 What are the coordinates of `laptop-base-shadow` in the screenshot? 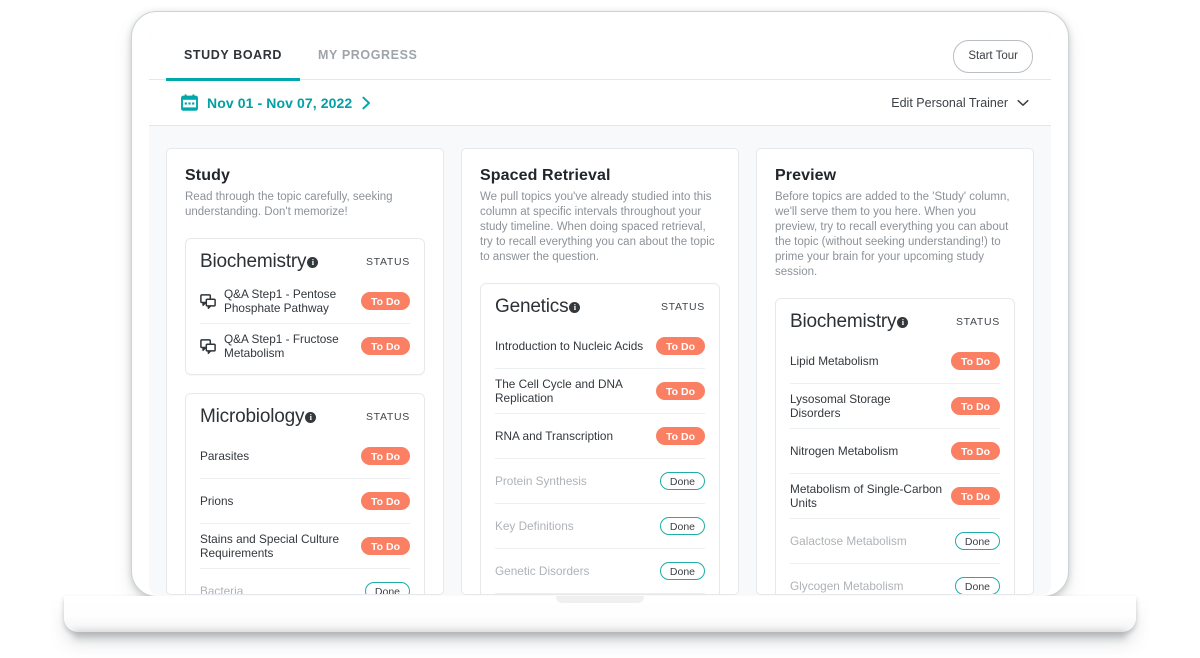 It's located at (600, 635).